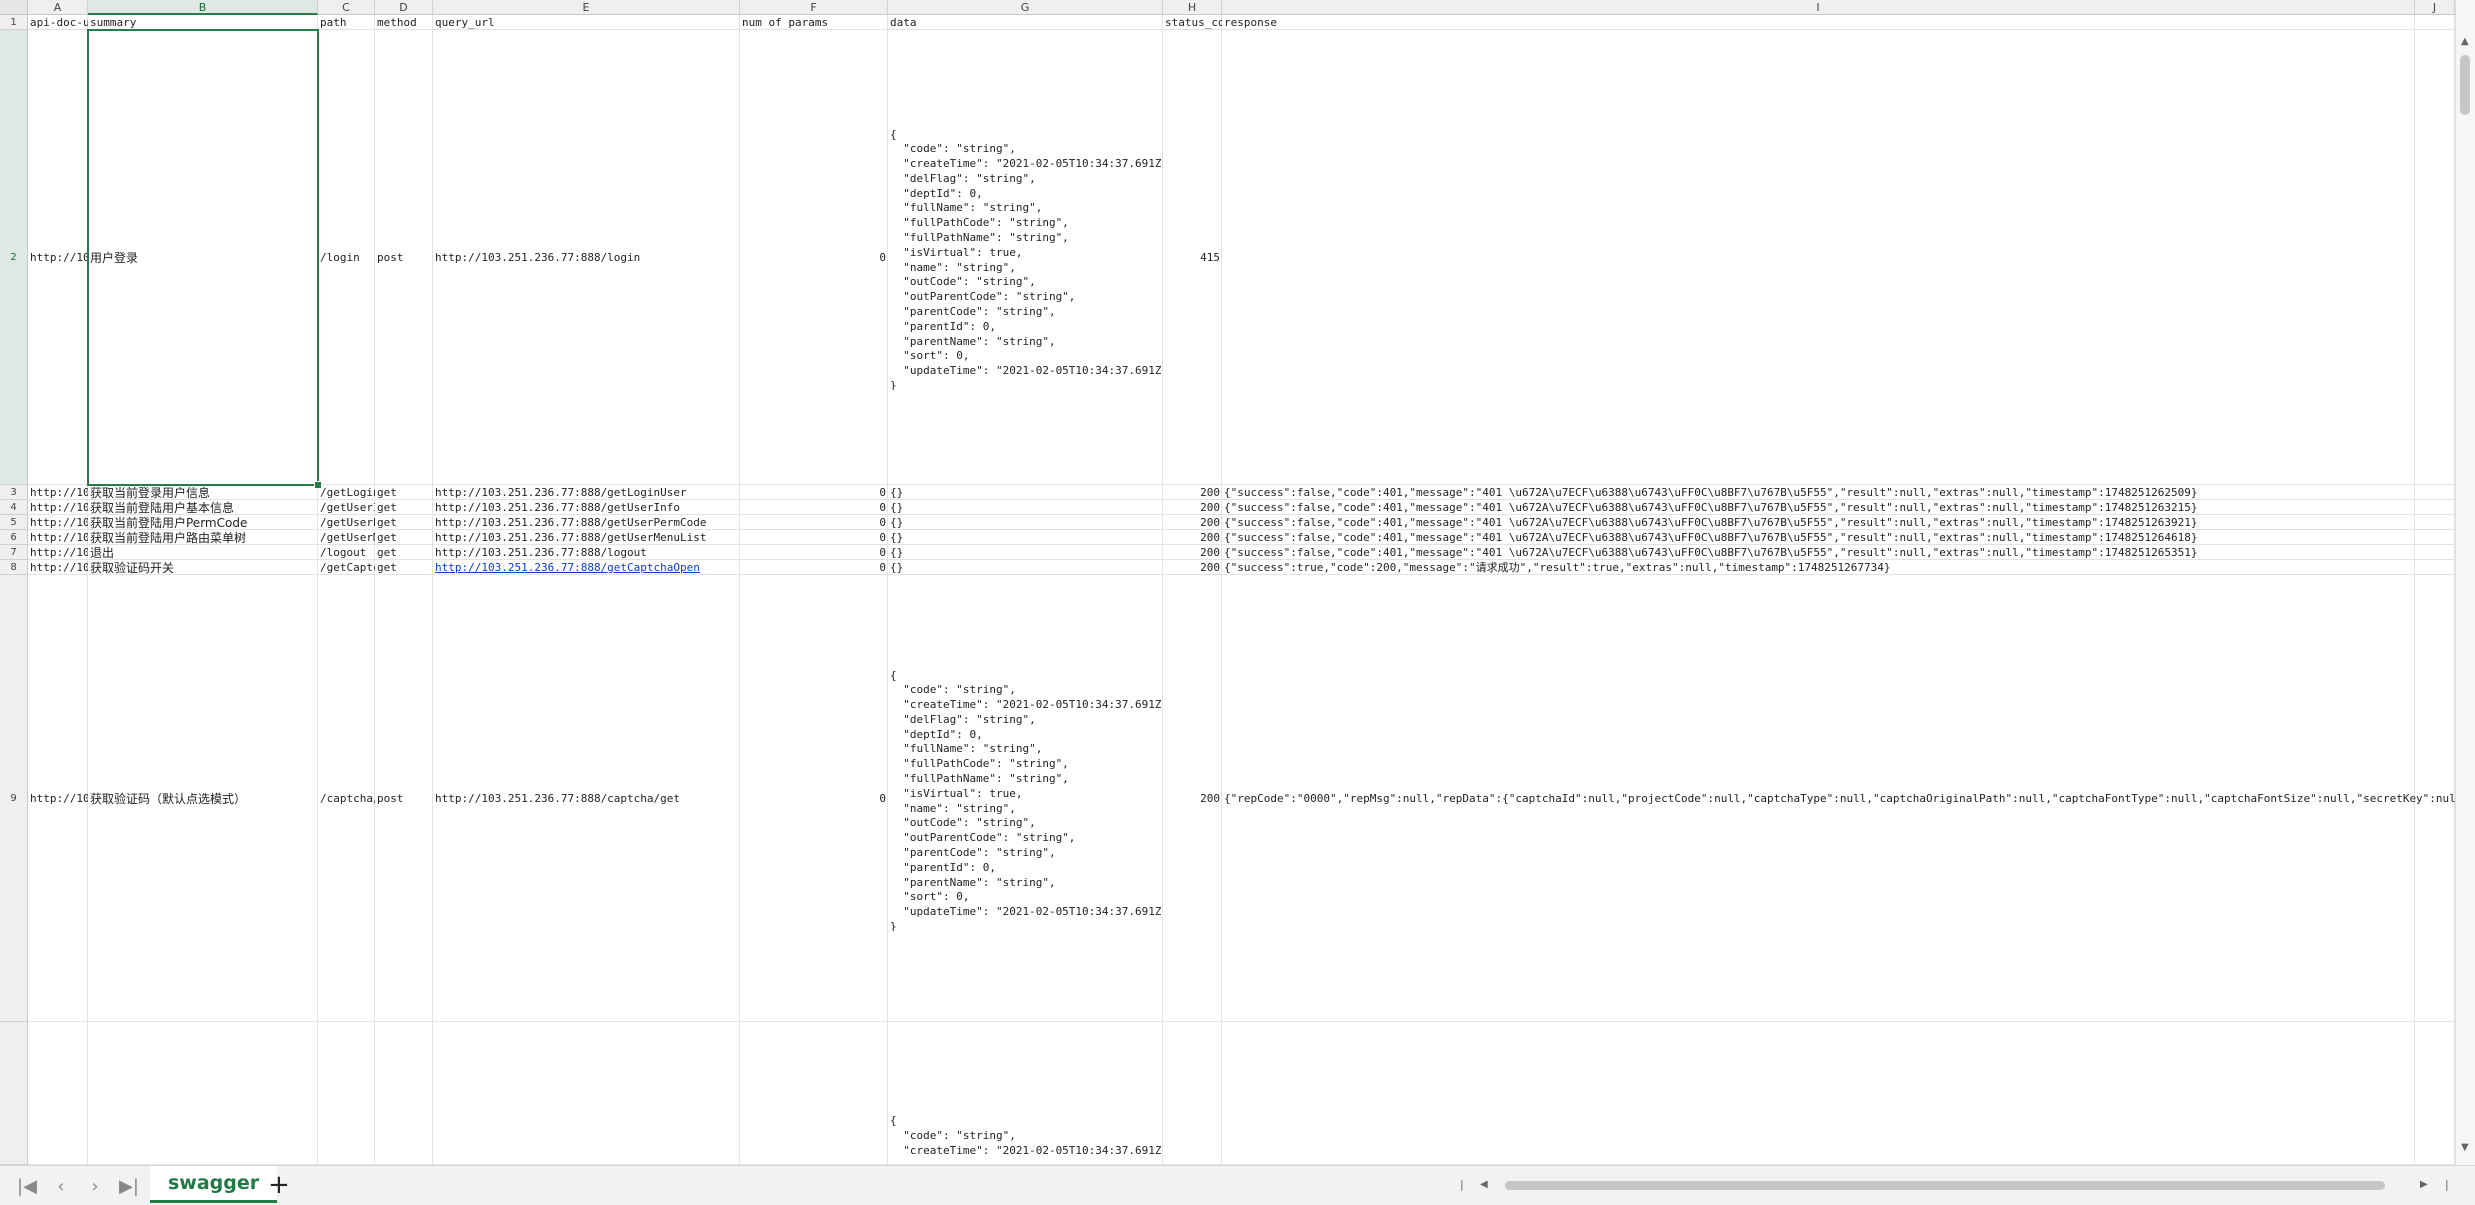 This screenshot has width=2475, height=1205. Describe the element at coordinates (814, 23) in the screenshot. I see `header-cell-f: num of params` at that location.